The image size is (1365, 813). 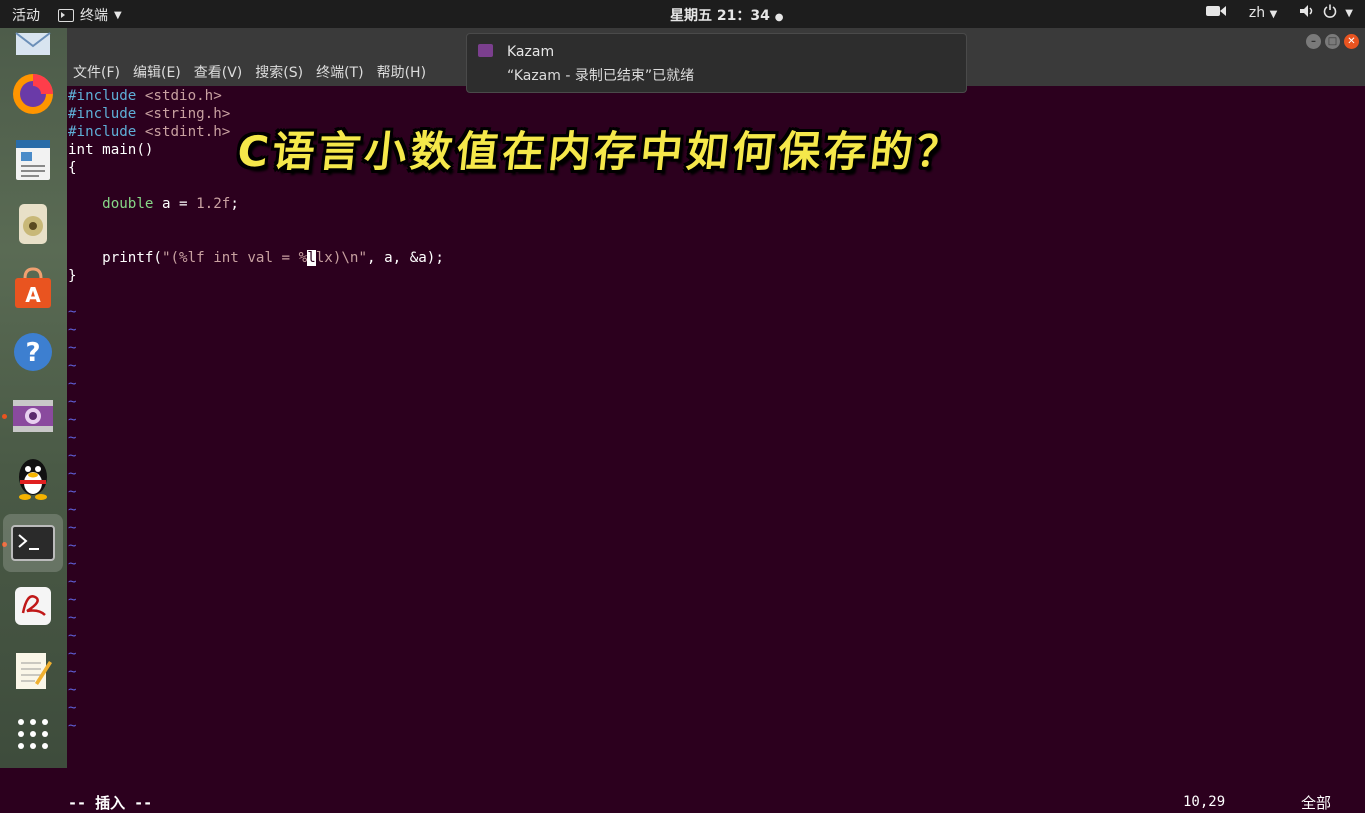 I want to click on scrollbar, so click(x=1362, y=427).